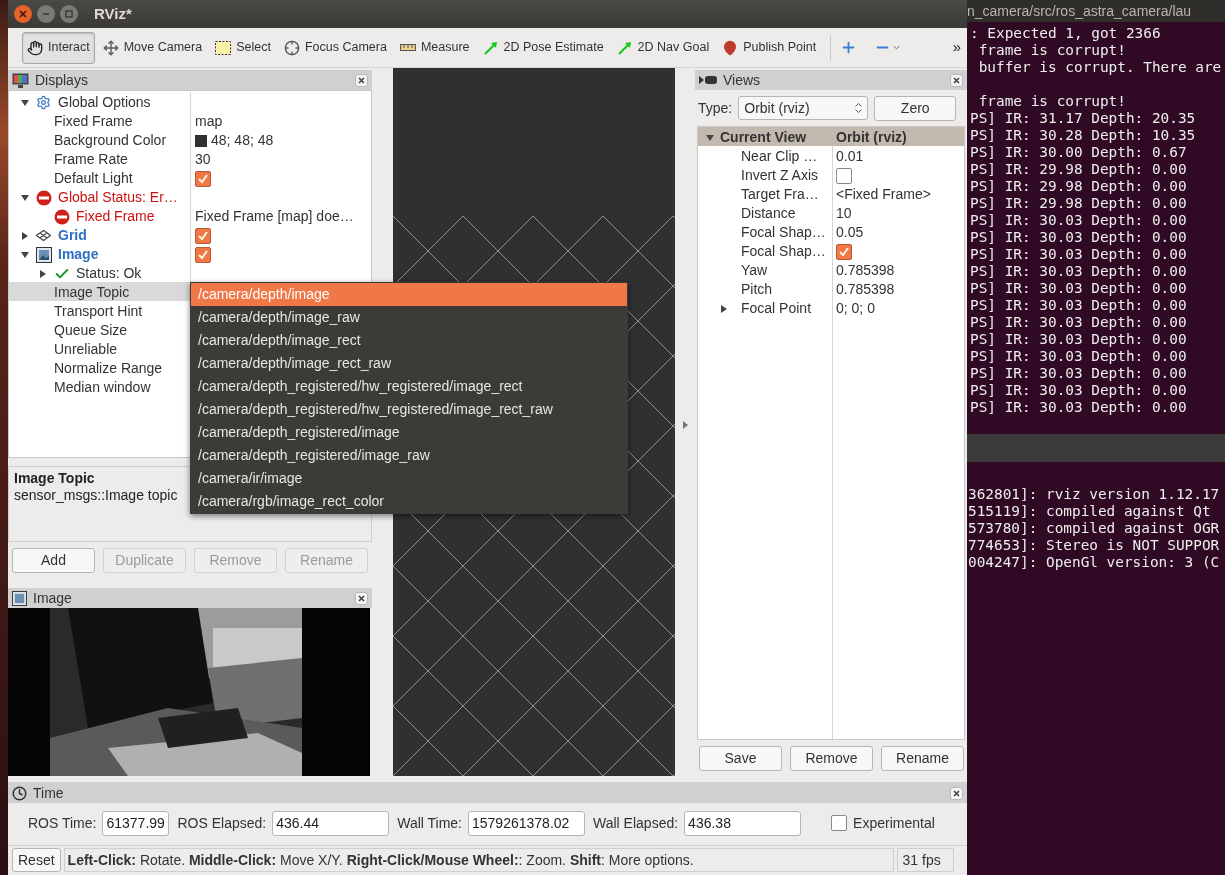 The width and height of the screenshot is (1225, 875). I want to click on property-label: Image Topic, so click(92, 292).